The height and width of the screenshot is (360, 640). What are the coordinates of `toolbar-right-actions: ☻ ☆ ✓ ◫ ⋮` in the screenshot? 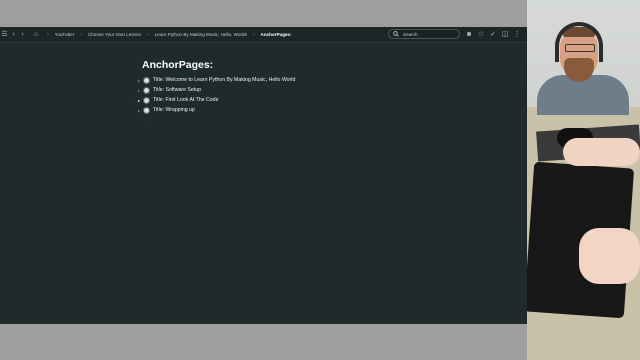 It's located at (493, 34).